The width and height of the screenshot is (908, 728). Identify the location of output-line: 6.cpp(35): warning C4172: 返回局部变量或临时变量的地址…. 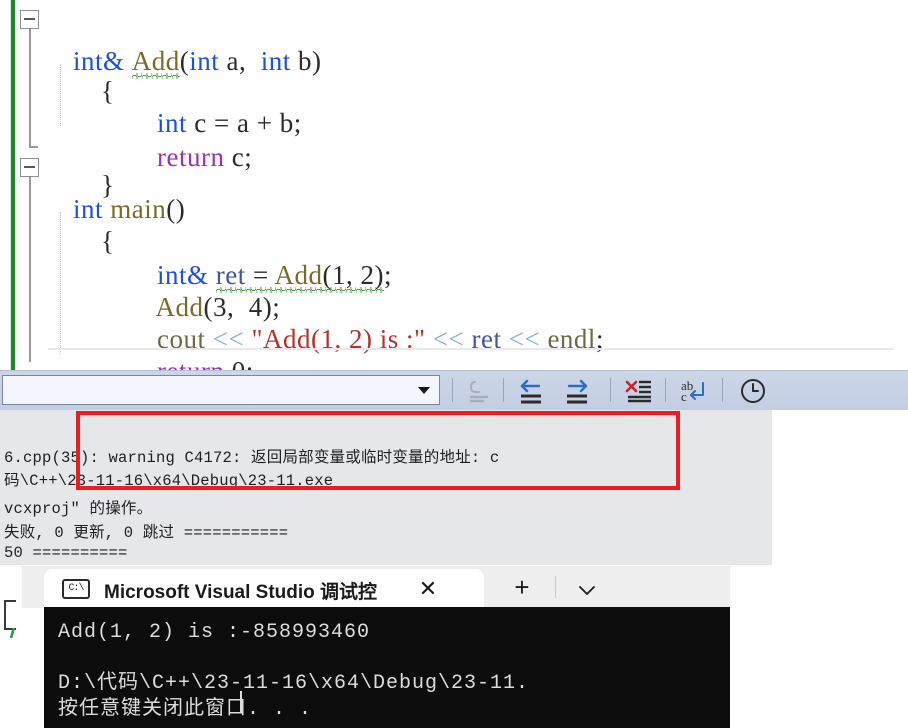
(252, 458).